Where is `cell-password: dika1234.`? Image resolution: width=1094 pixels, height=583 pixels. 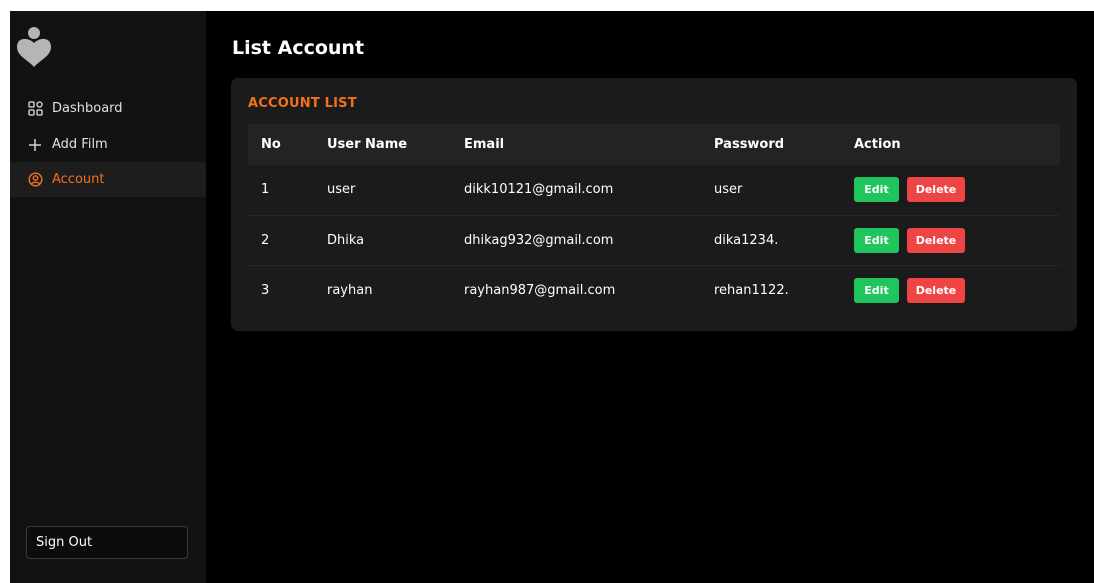
cell-password: dika1234. is located at coordinates (746, 240).